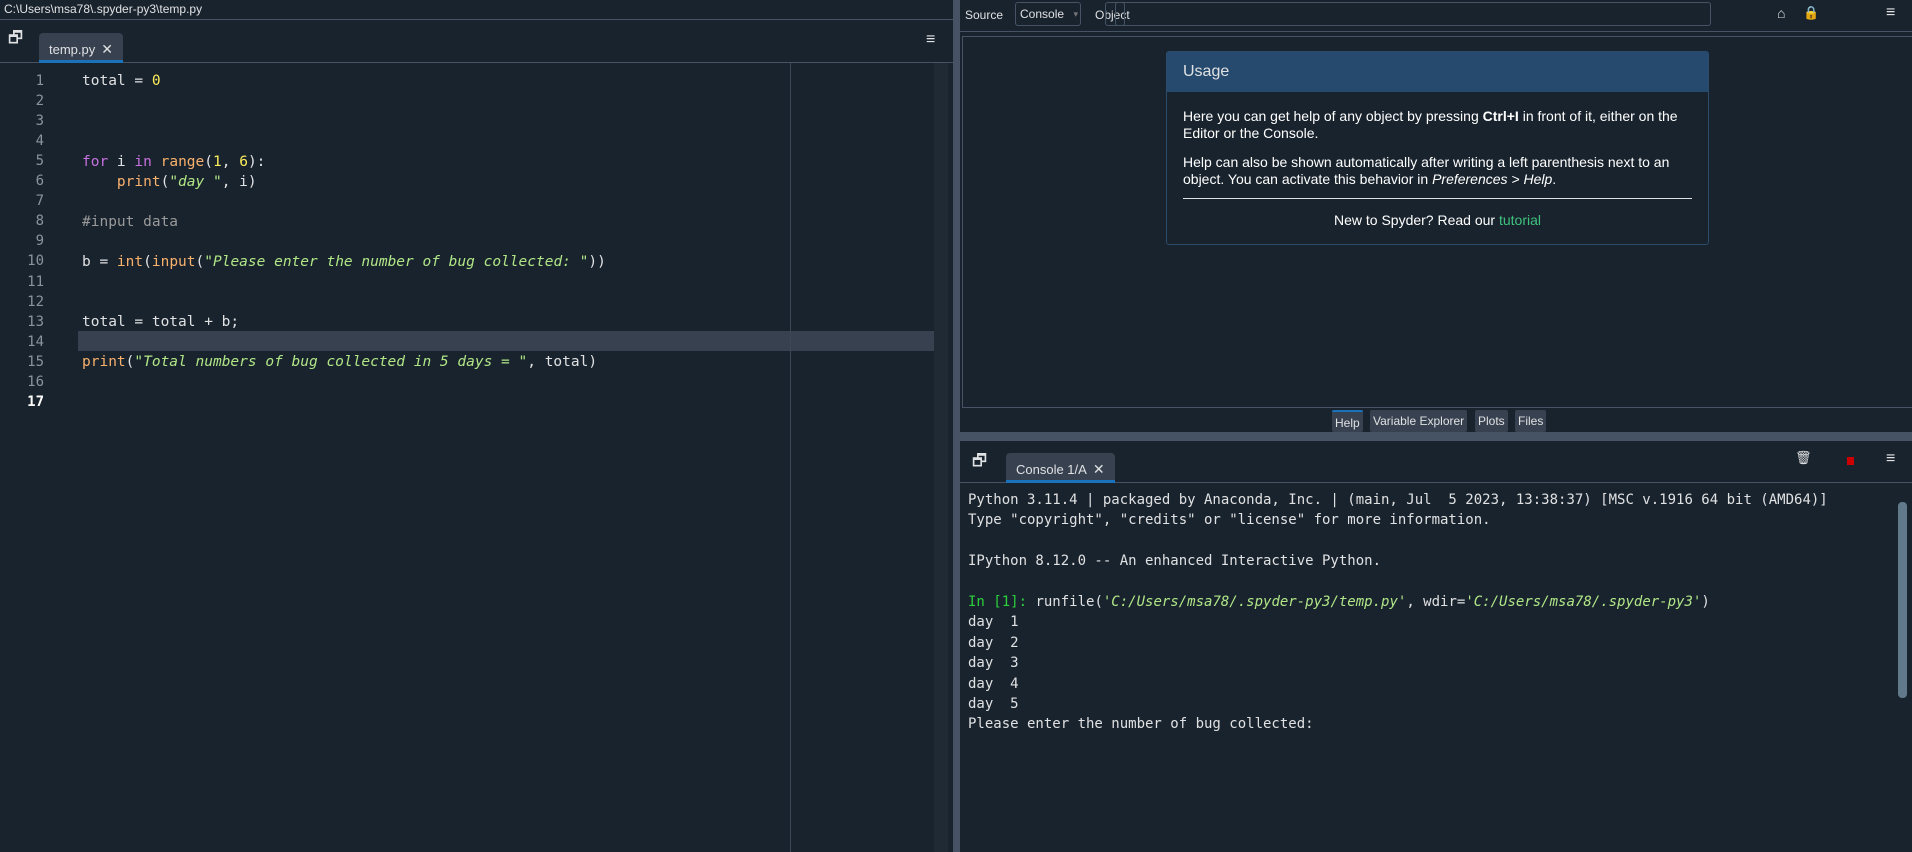  I want to click on object-input, so click(1408, 14).